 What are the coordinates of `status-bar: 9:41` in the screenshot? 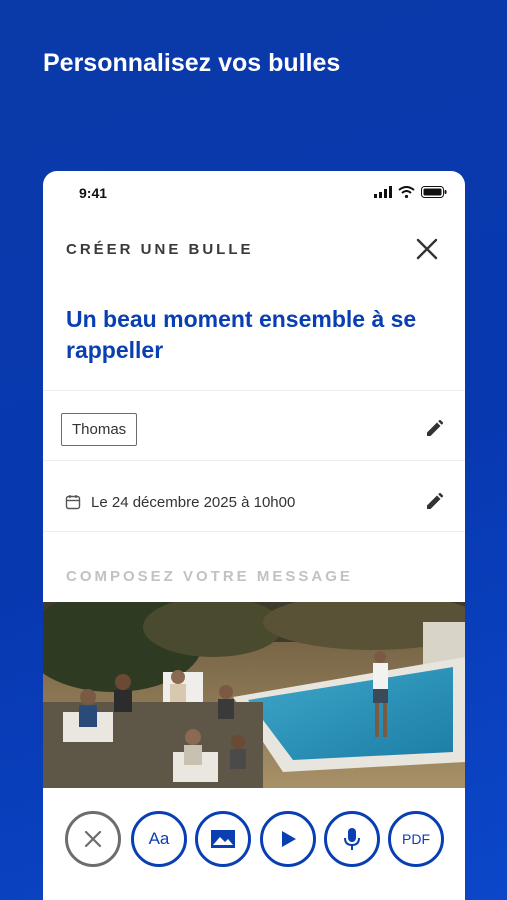 It's located at (254, 194).